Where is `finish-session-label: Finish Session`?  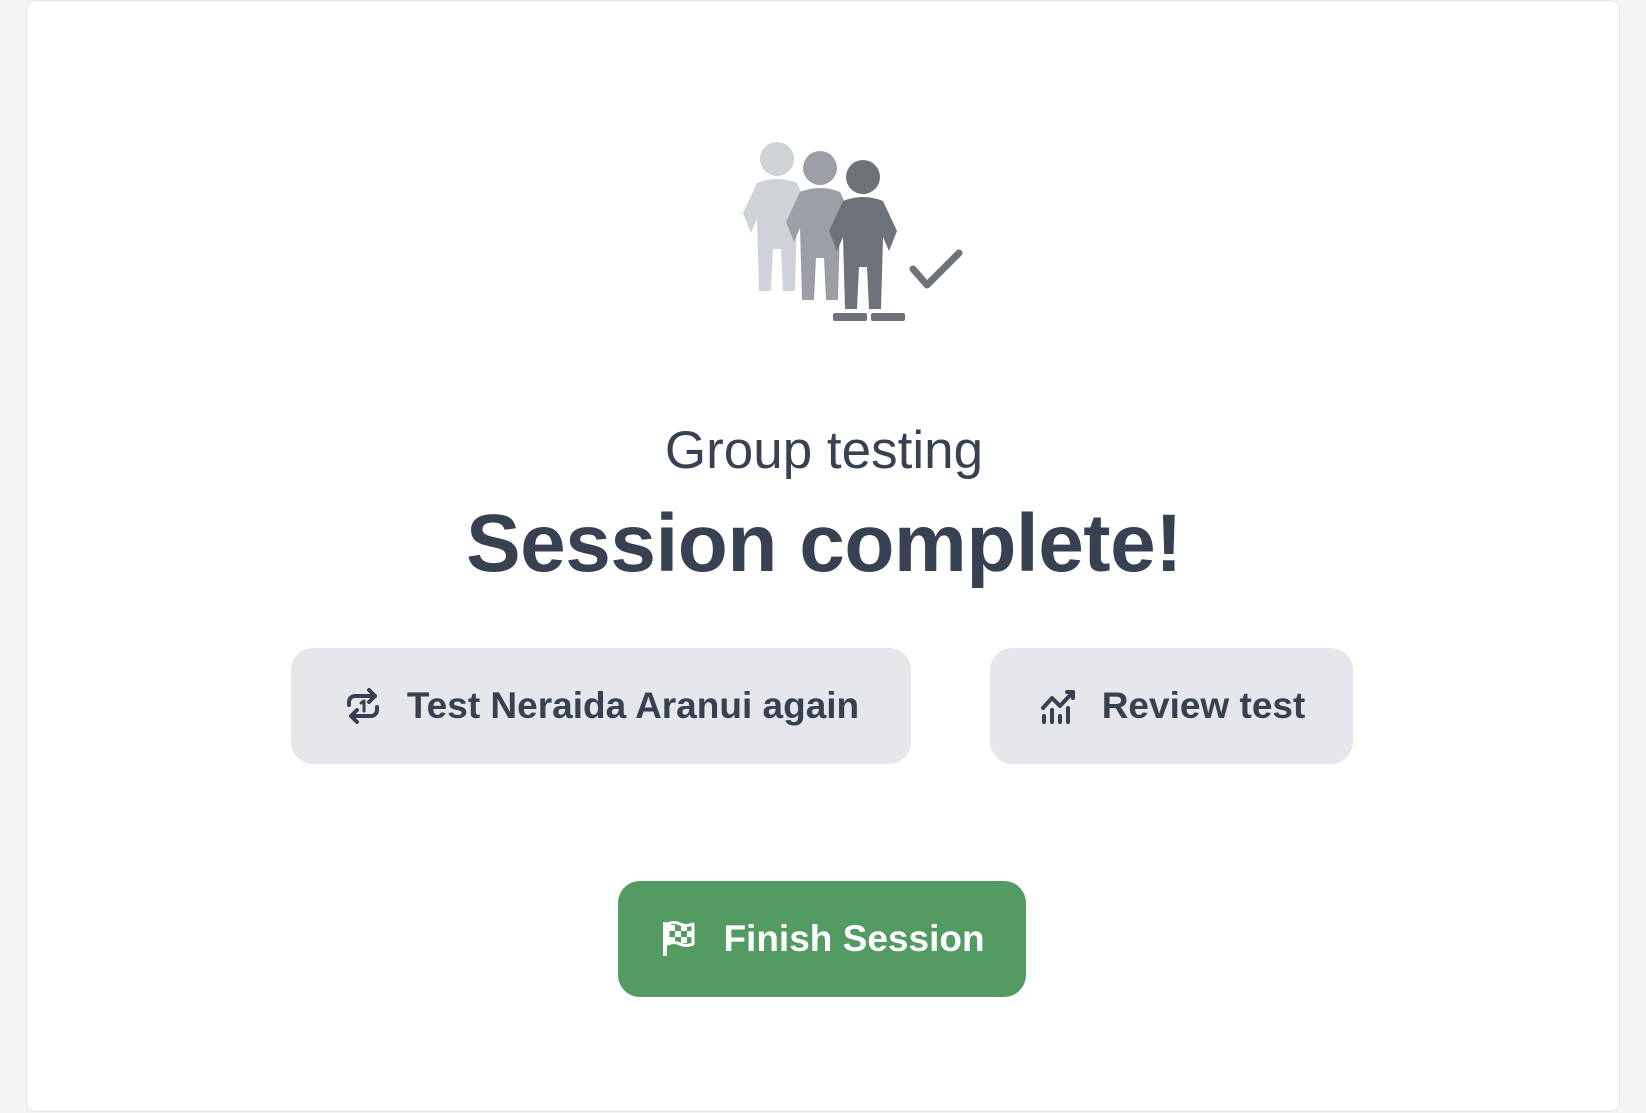 finish-session-label: Finish Session is located at coordinates (854, 938).